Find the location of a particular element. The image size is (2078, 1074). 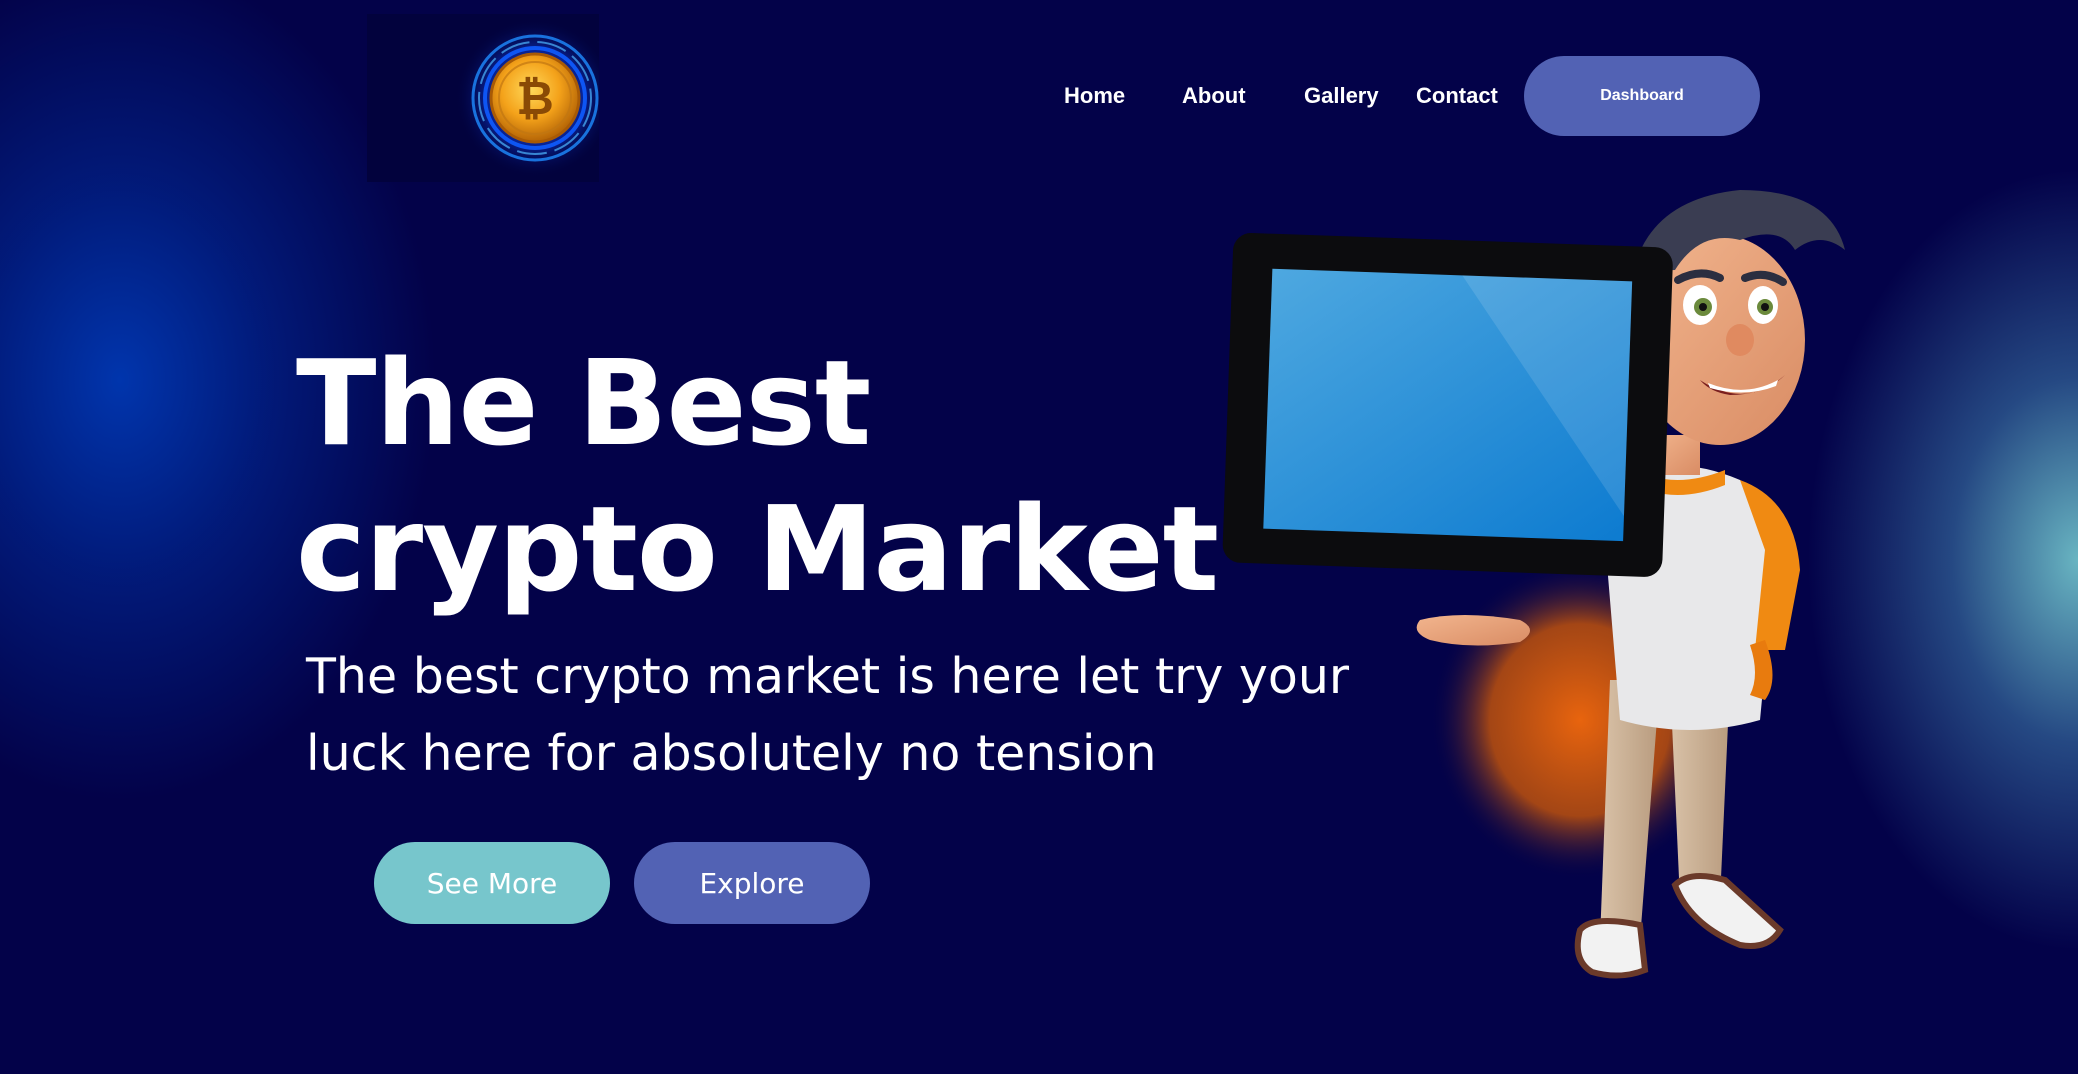

bitcoin-coin-icon: ₿ is located at coordinates (527, 98).